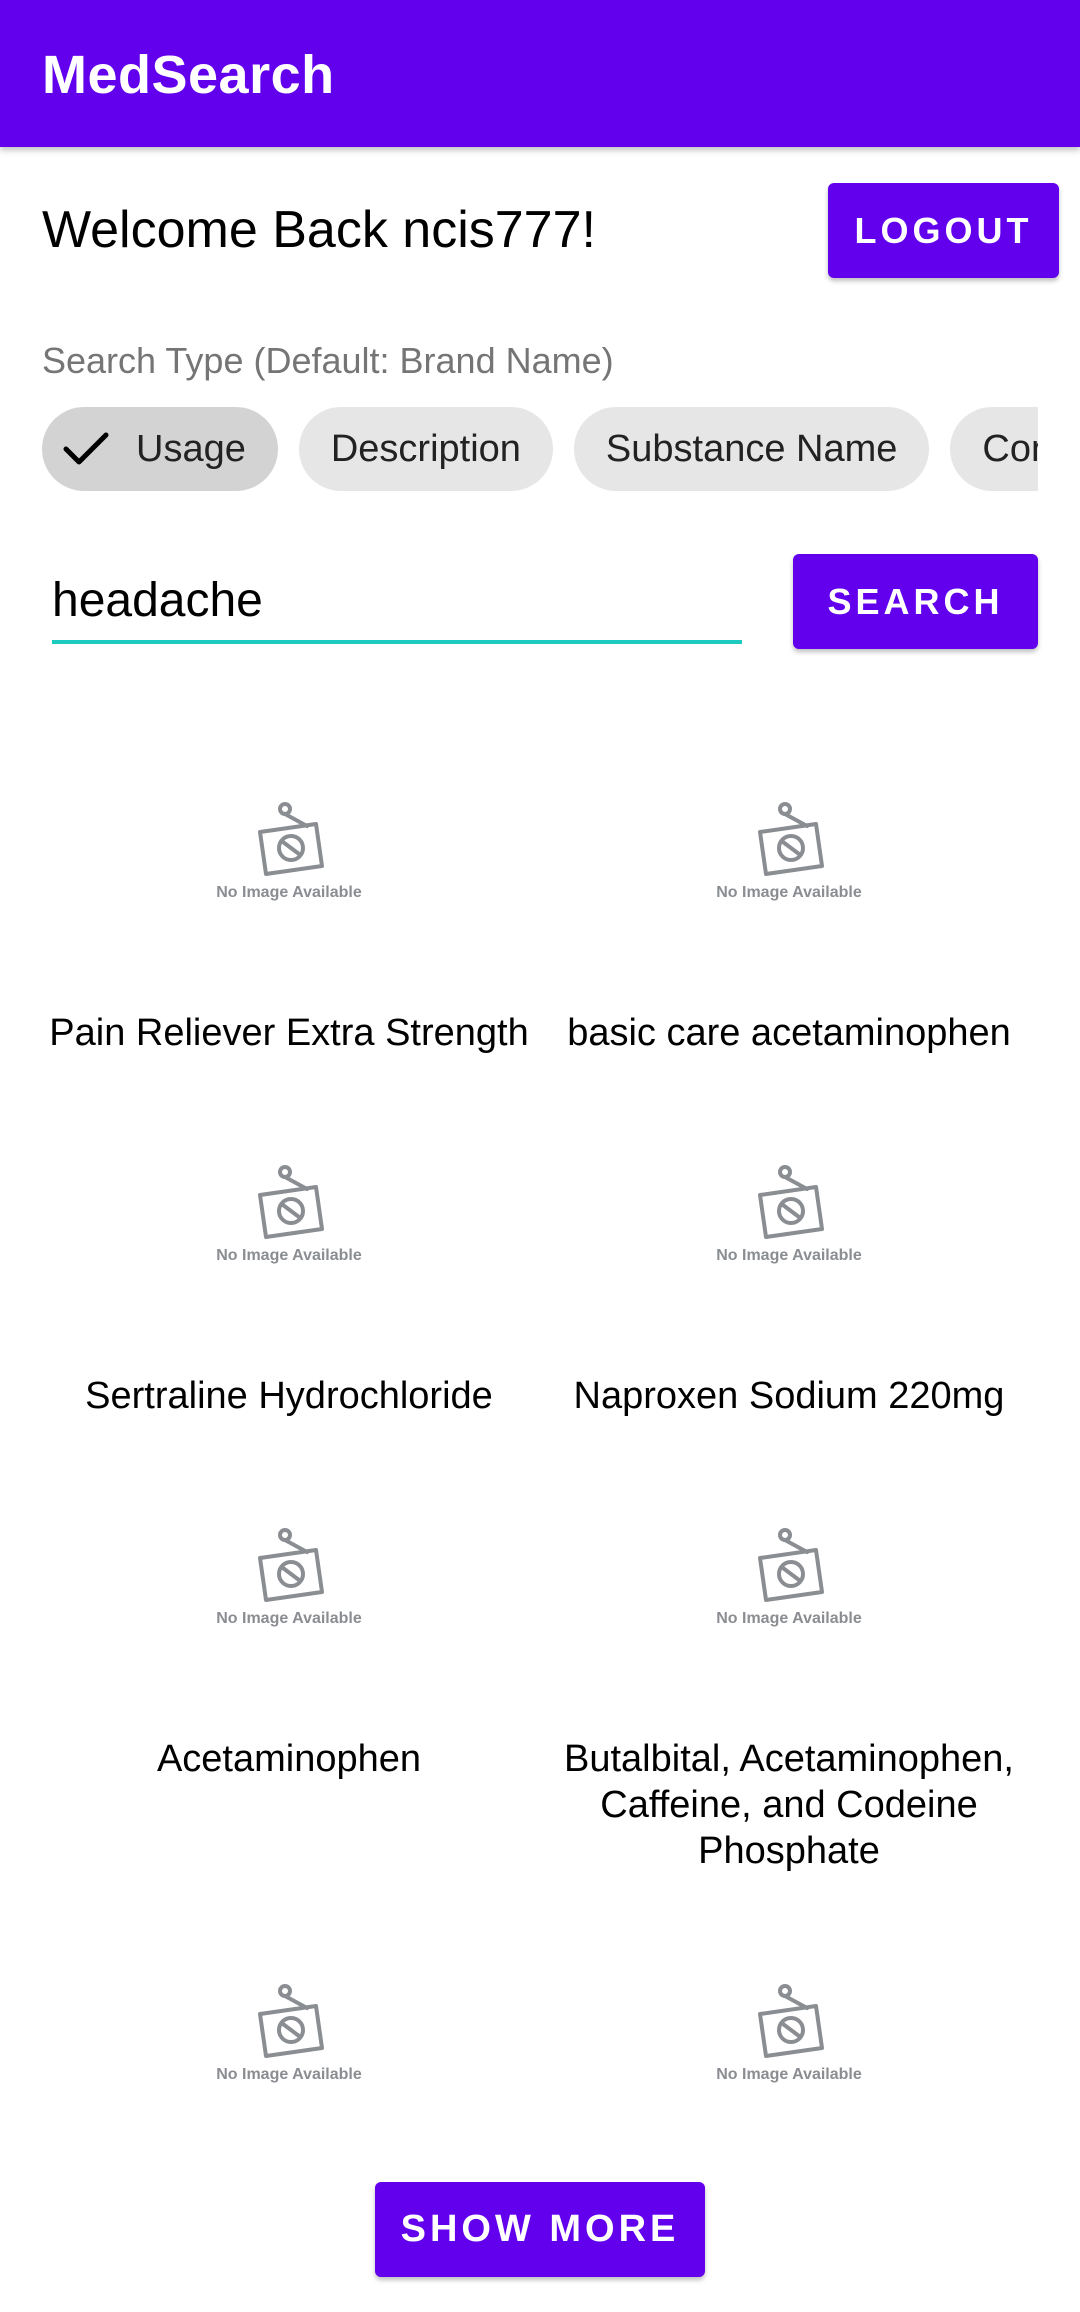 The height and width of the screenshot is (2312, 1080). I want to click on checkmark-icon, so click(86, 449).